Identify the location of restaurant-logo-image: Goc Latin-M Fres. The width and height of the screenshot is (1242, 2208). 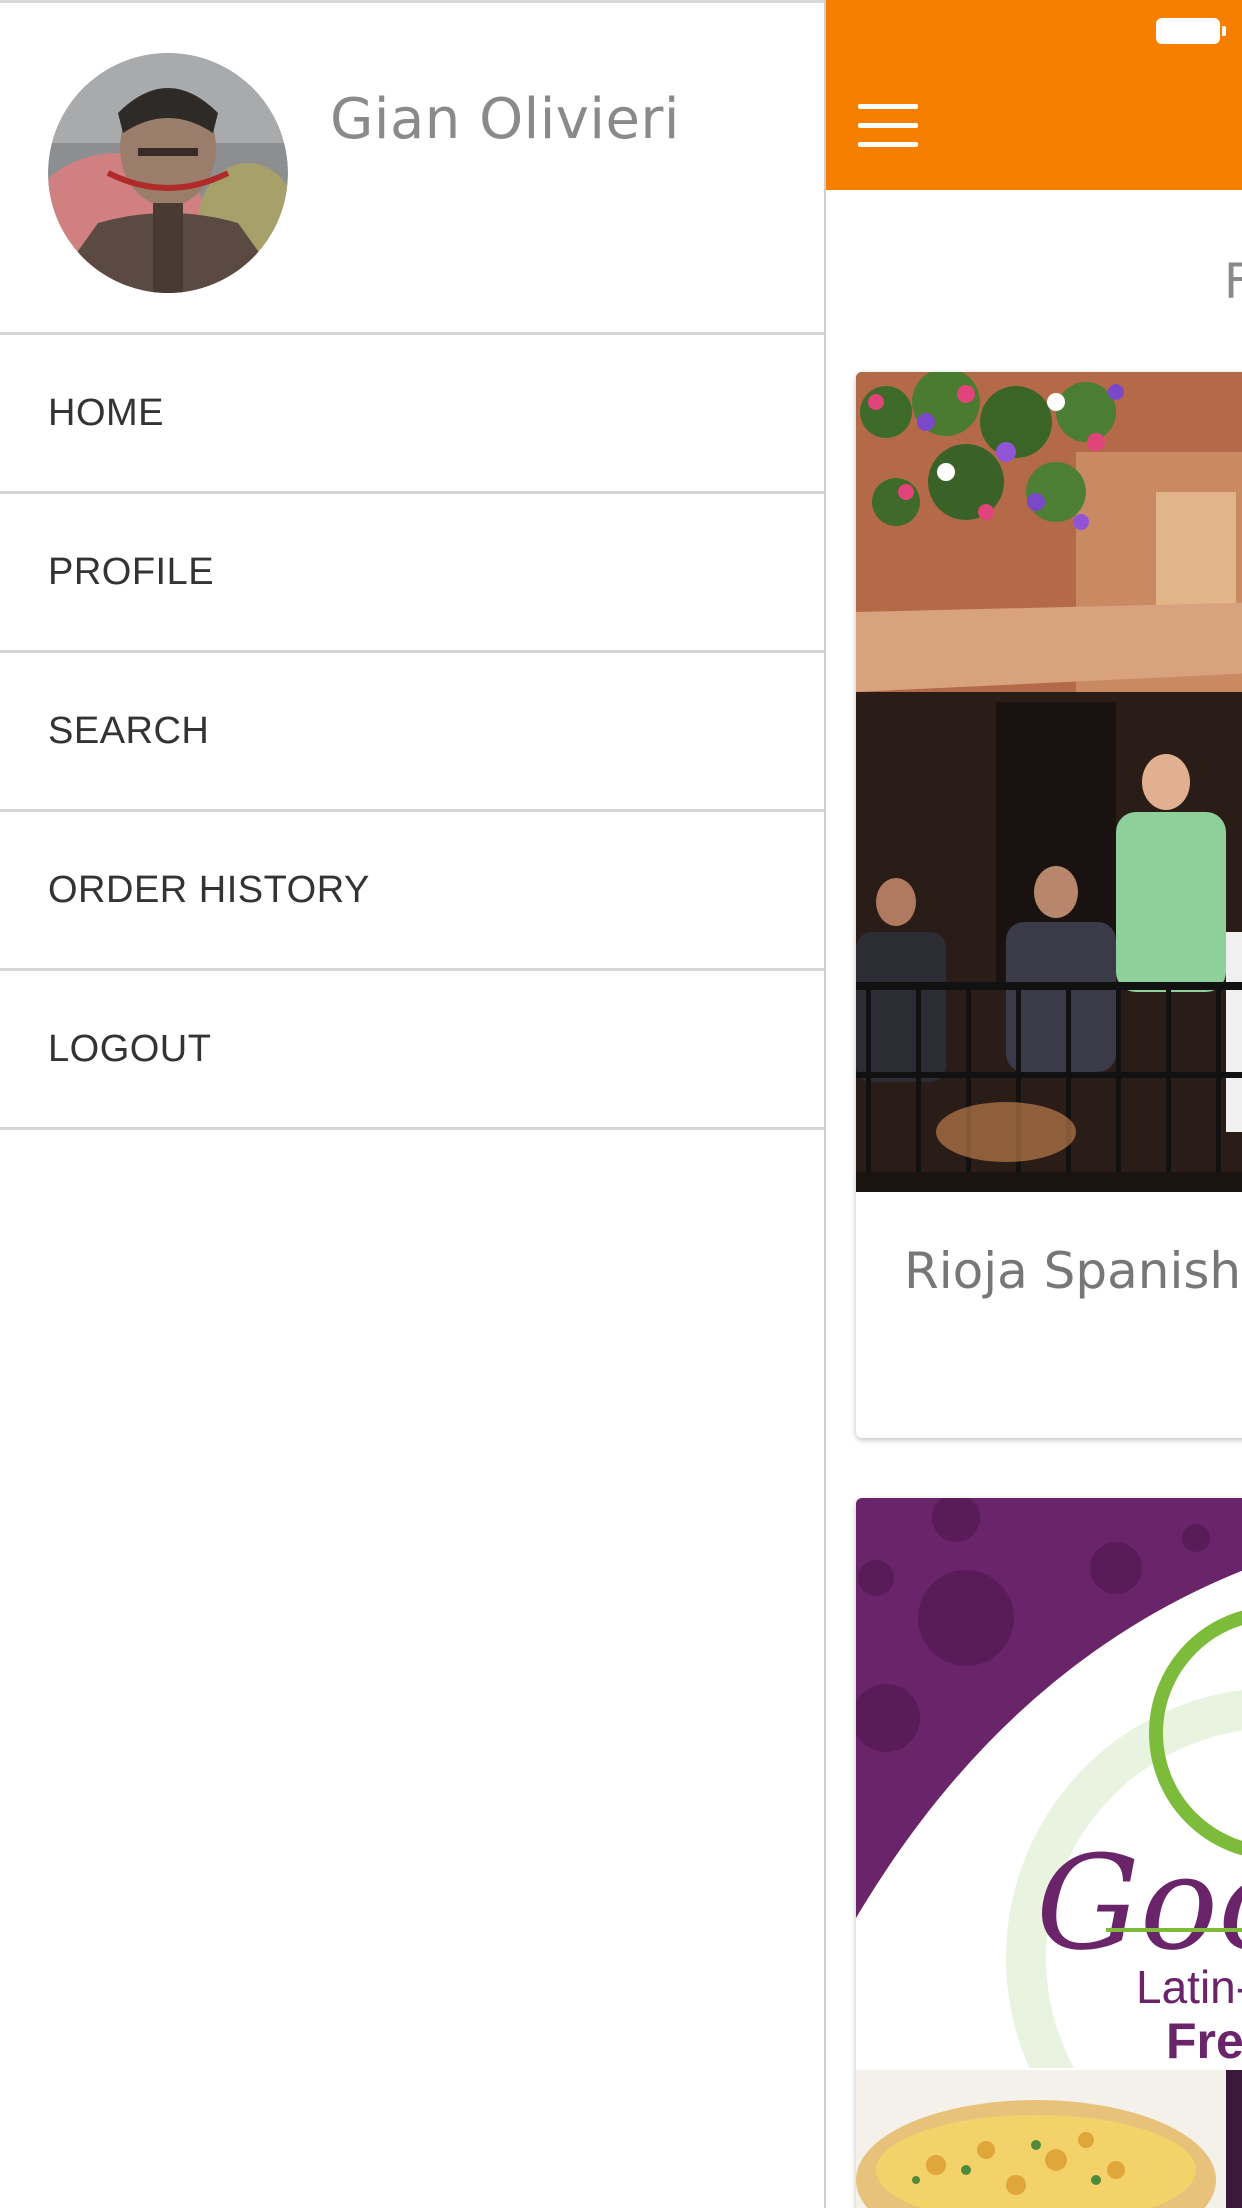
(1049, 1783).